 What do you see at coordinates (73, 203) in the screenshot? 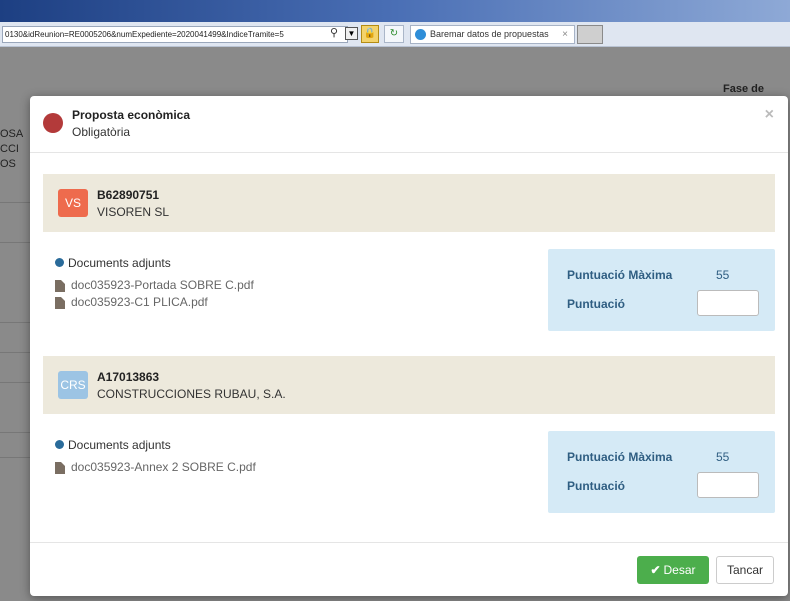
I see `company-avatar: VS` at bounding box center [73, 203].